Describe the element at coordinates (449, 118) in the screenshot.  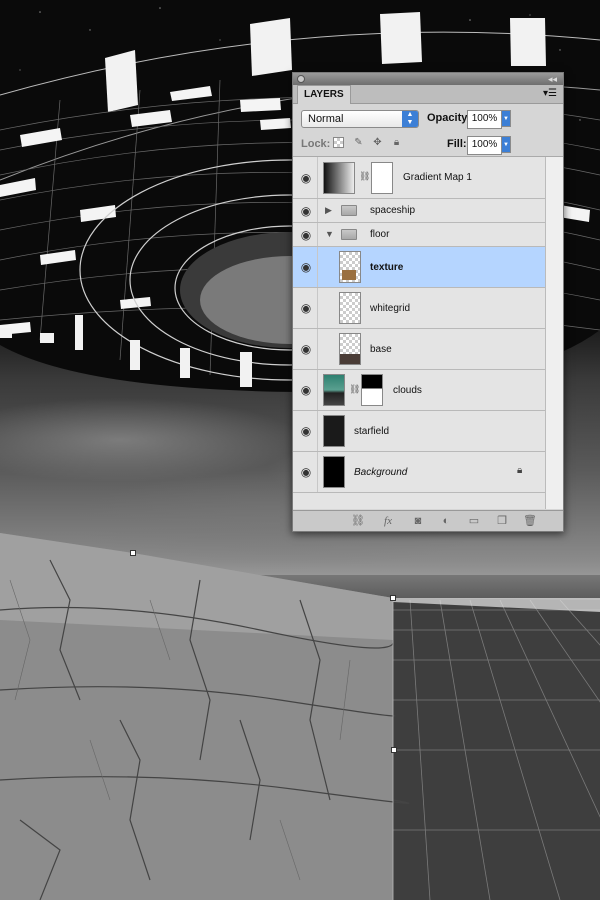
I see `opacity-label: Opacity:` at that location.